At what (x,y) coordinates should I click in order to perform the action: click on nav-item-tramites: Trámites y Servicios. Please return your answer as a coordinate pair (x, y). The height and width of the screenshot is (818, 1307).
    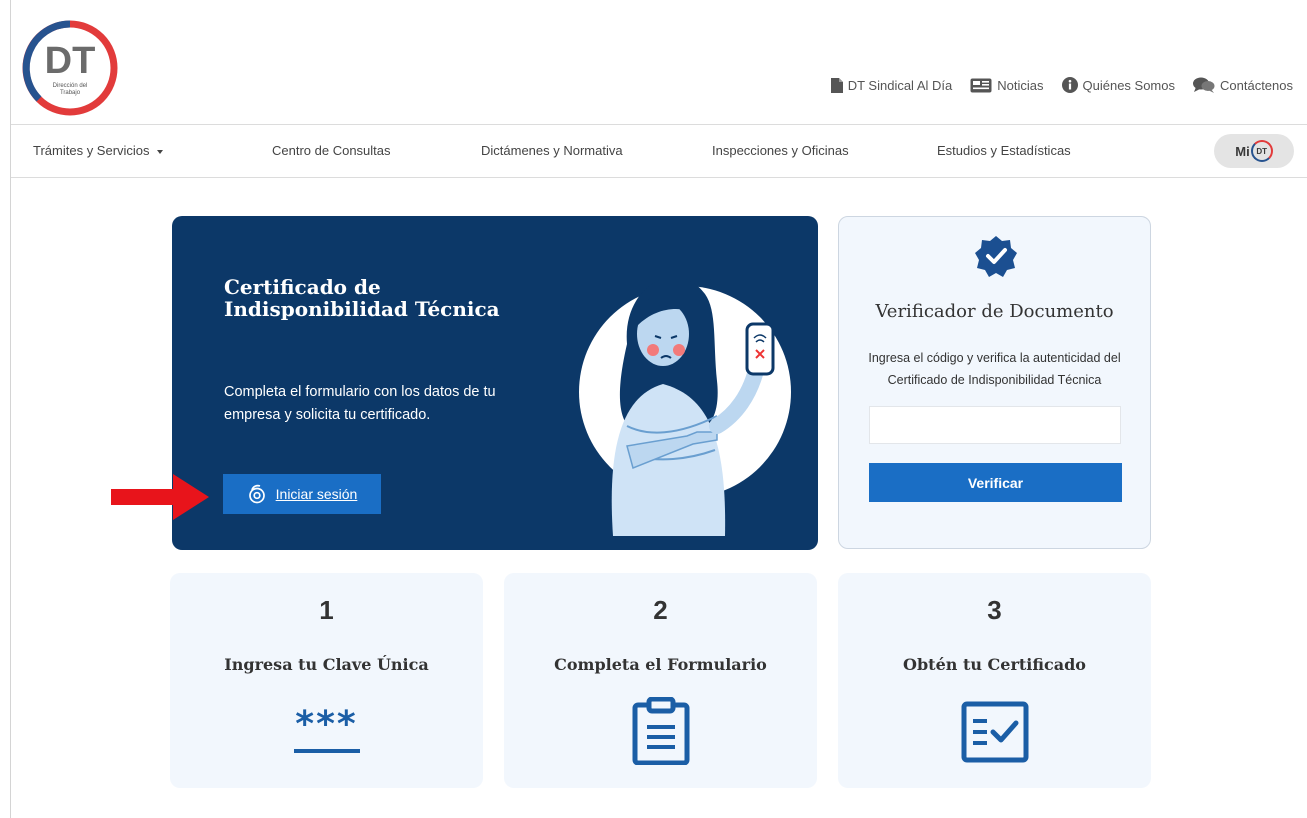
    Looking at the image, I should click on (98, 151).